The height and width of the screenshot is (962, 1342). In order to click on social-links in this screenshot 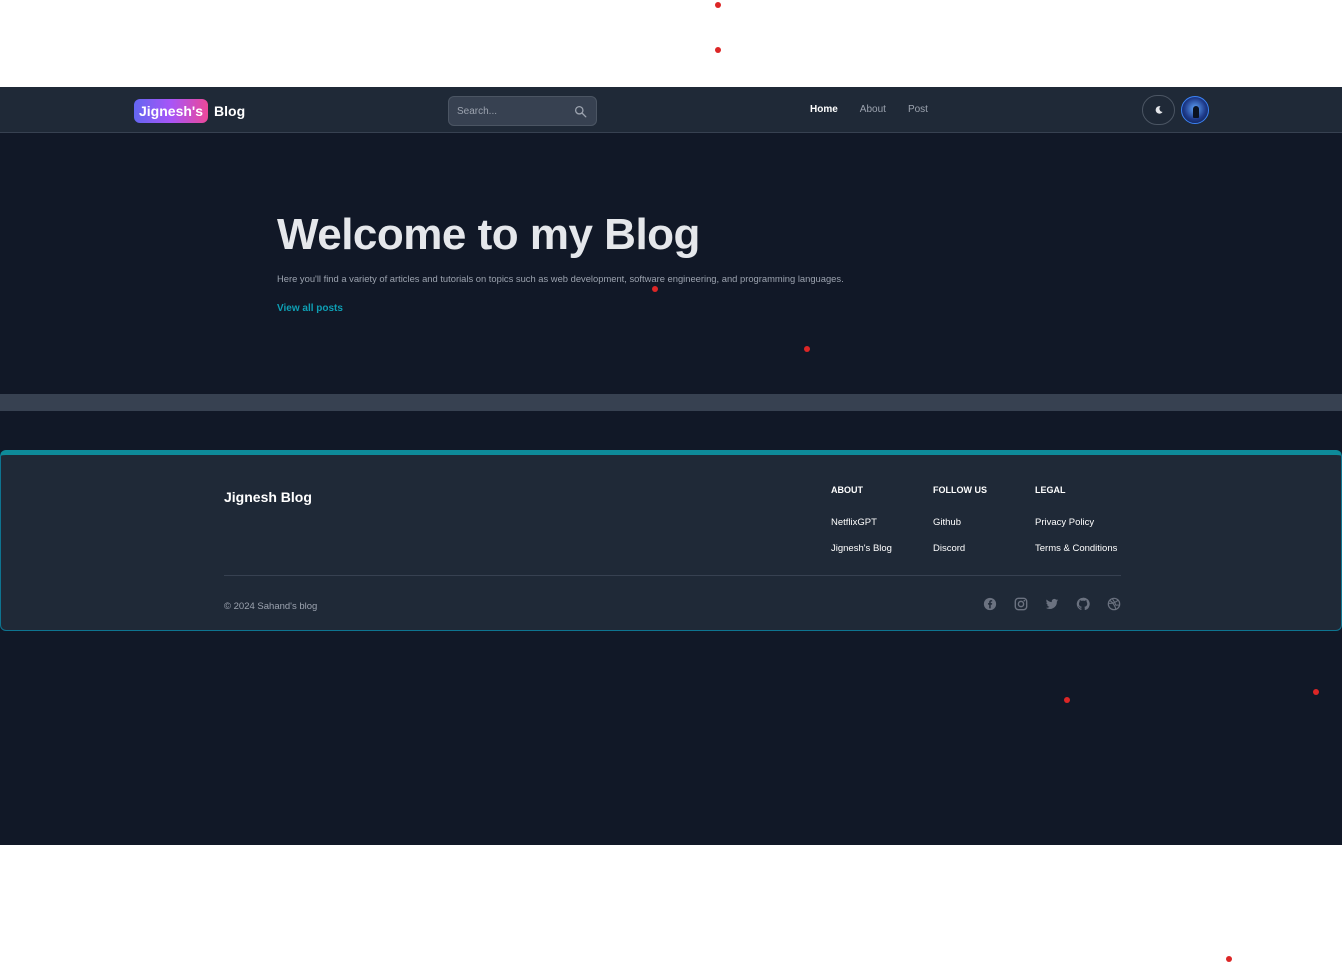, I will do `click(1052, 604)`.